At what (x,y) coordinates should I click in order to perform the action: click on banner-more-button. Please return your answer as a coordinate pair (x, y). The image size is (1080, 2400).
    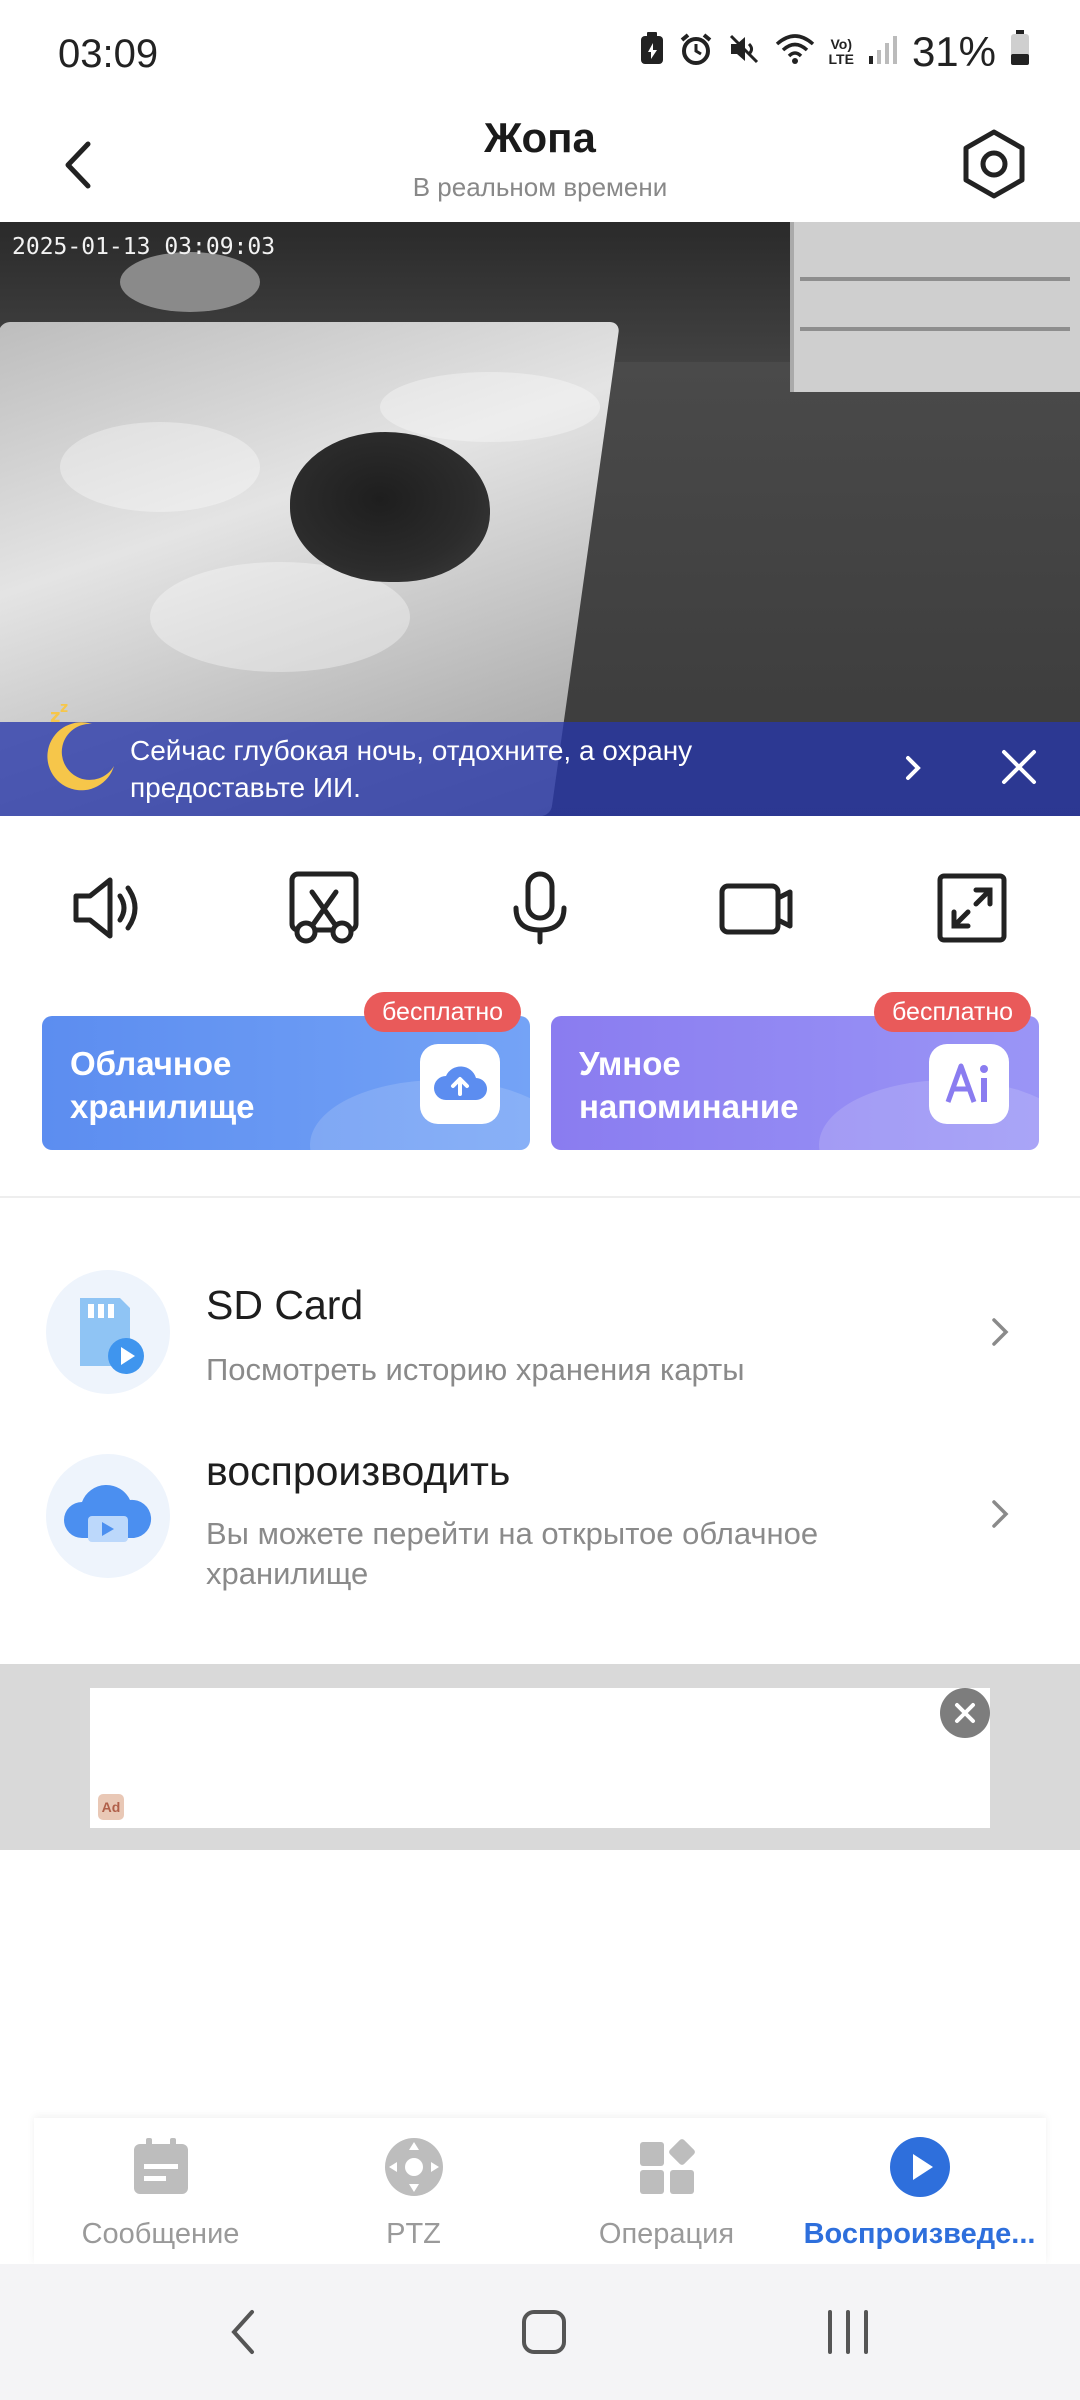
    Looking at the image, I should click on (914, 768).